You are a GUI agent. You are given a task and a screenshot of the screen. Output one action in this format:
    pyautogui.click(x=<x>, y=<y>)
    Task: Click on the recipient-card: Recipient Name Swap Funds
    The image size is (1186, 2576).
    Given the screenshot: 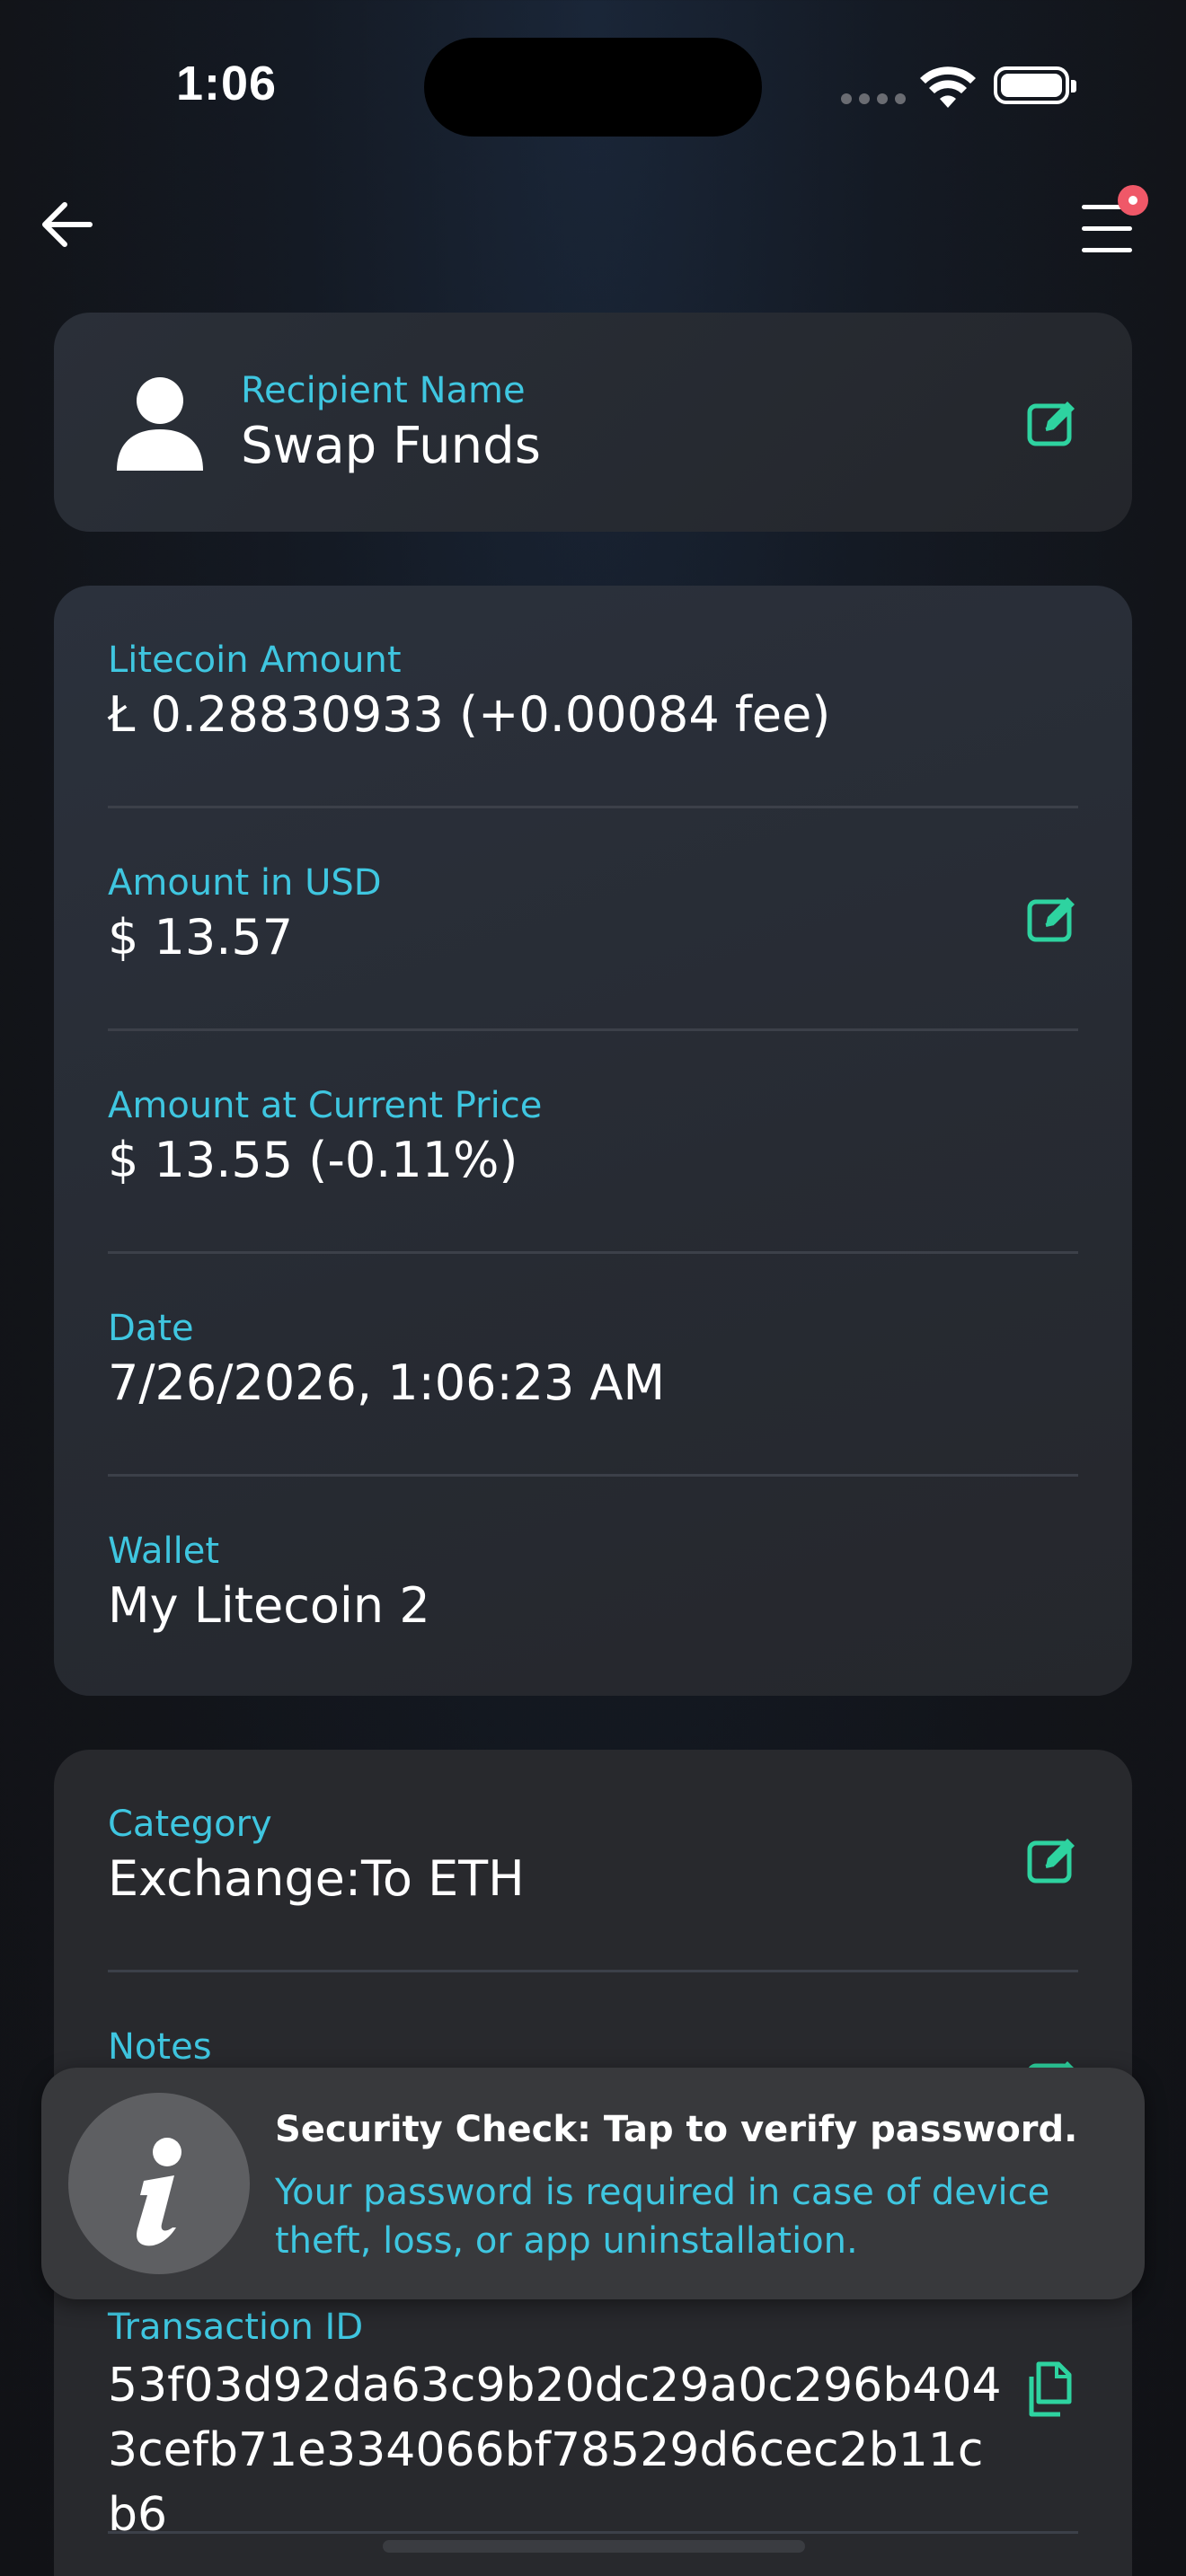 What is the action you would take?
    pyautogui.click(x=593, y=422)
    